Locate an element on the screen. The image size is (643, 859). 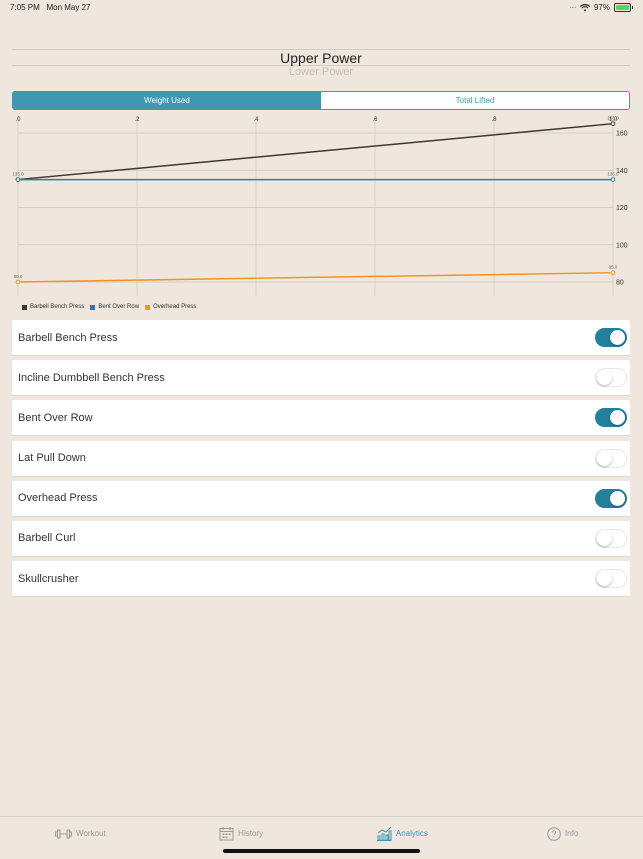
tab-workout: Workout is located at coordinates (80, 838).